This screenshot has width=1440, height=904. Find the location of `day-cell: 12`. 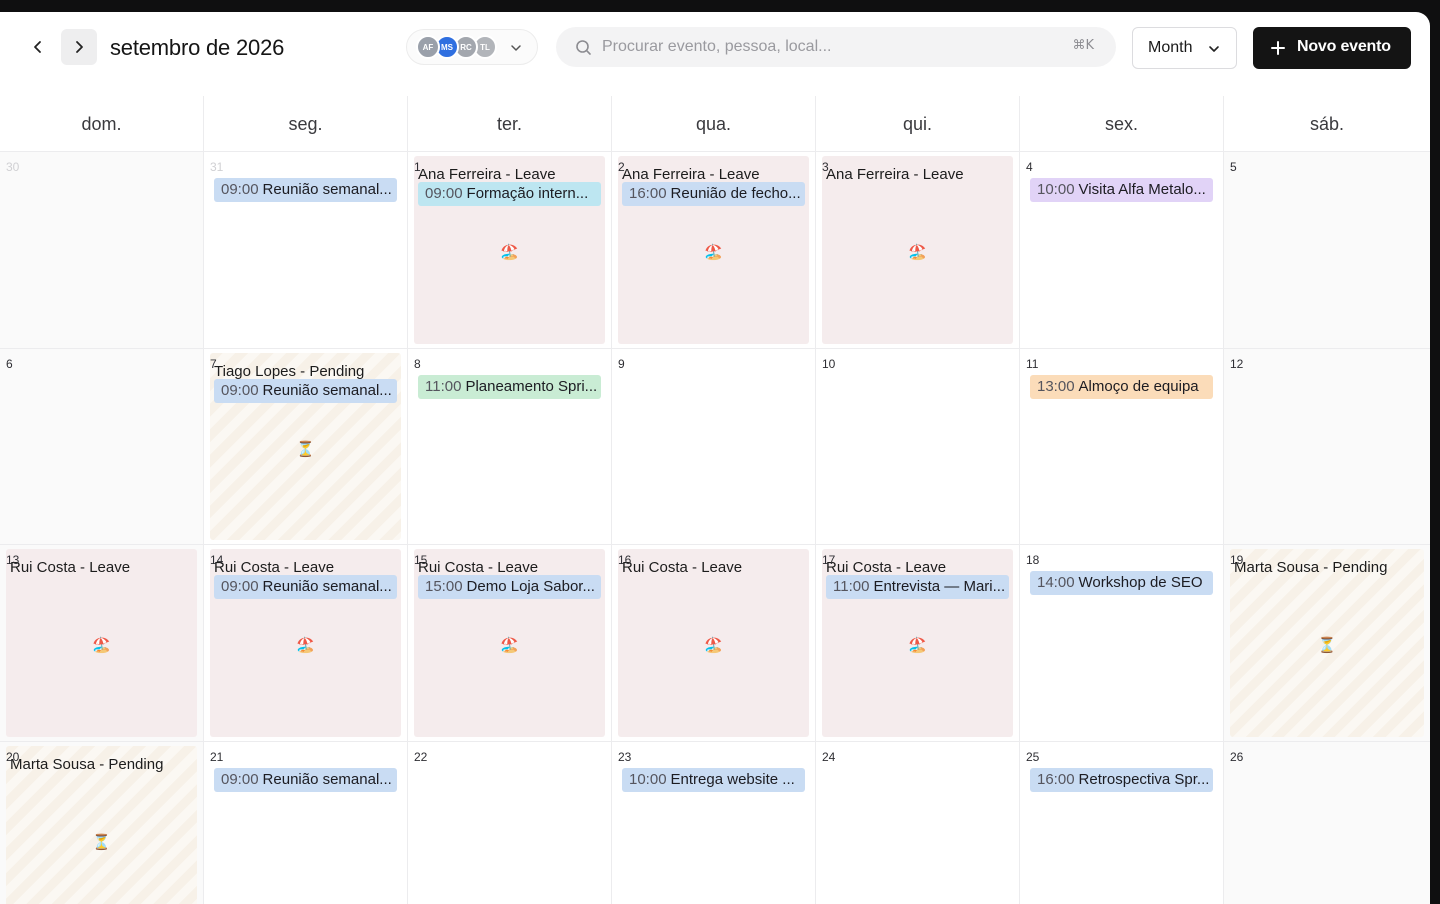

day-cell: 12 is located at coordinates (1327, 446).